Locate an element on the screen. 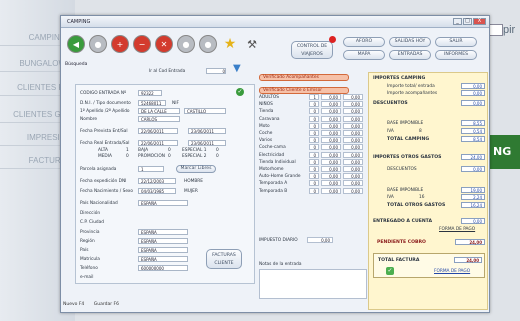 This screenshot has width=520, height=321. impuesto-value: 0,00 is located at coordinates (320, 240).